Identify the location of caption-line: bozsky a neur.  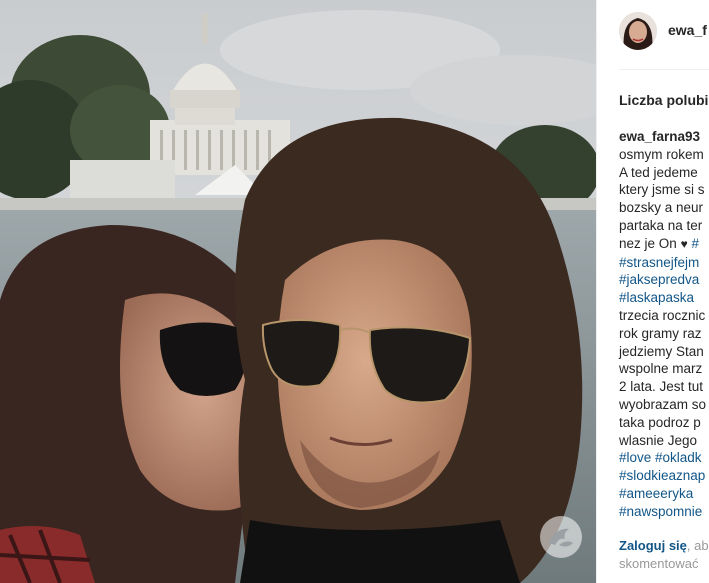
(661, 208).